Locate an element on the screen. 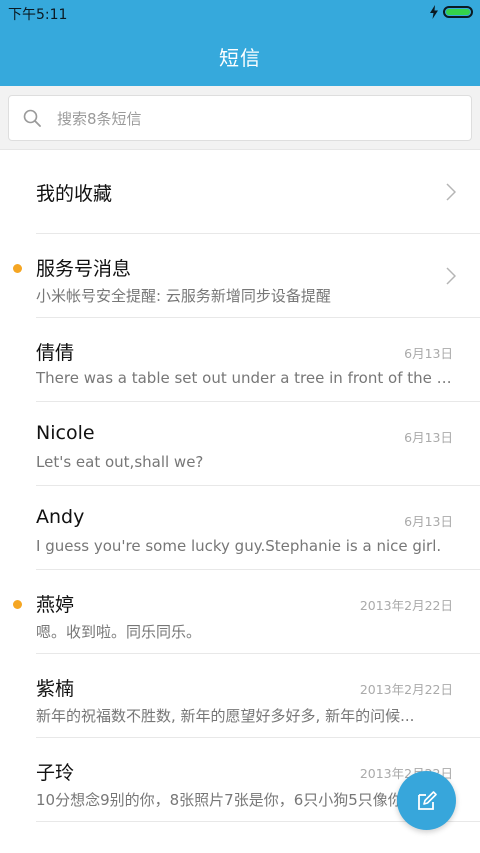 The width and height of the screenshot is (480, 853). conversation-snippet: 小米帐号安全提醒: 云服务新增同步设备提醒 is located at coordinates (183, 296).